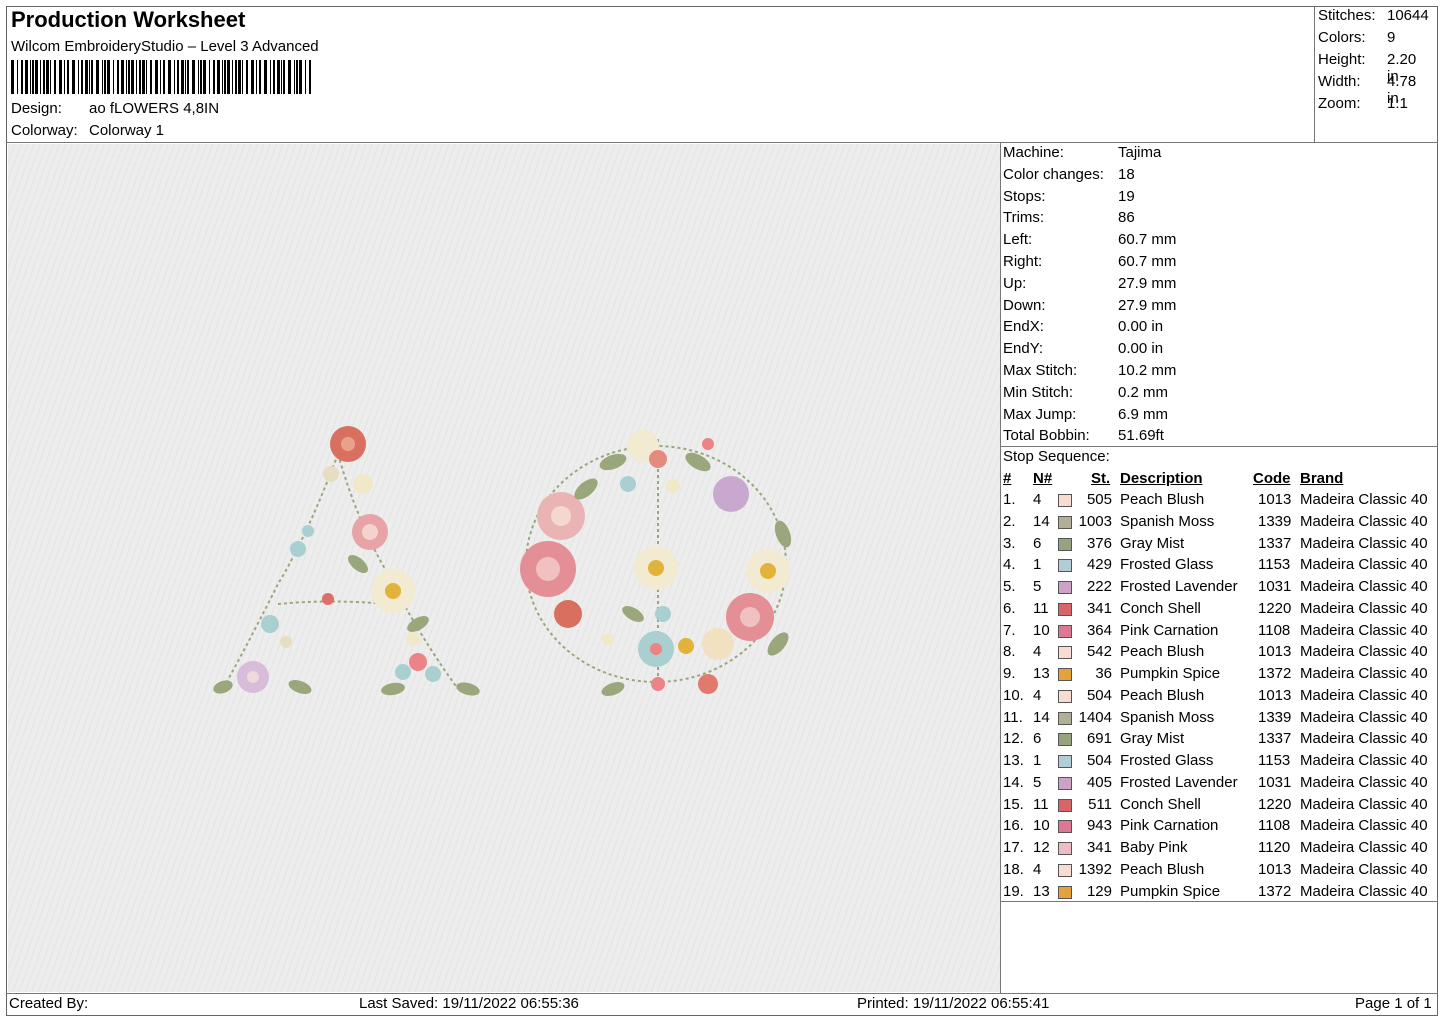  What do you see at coordinates (1143, 392) in the screenshot?
I see `machine-info-value: 0.2 mm` at bounding box center [1143, 392].